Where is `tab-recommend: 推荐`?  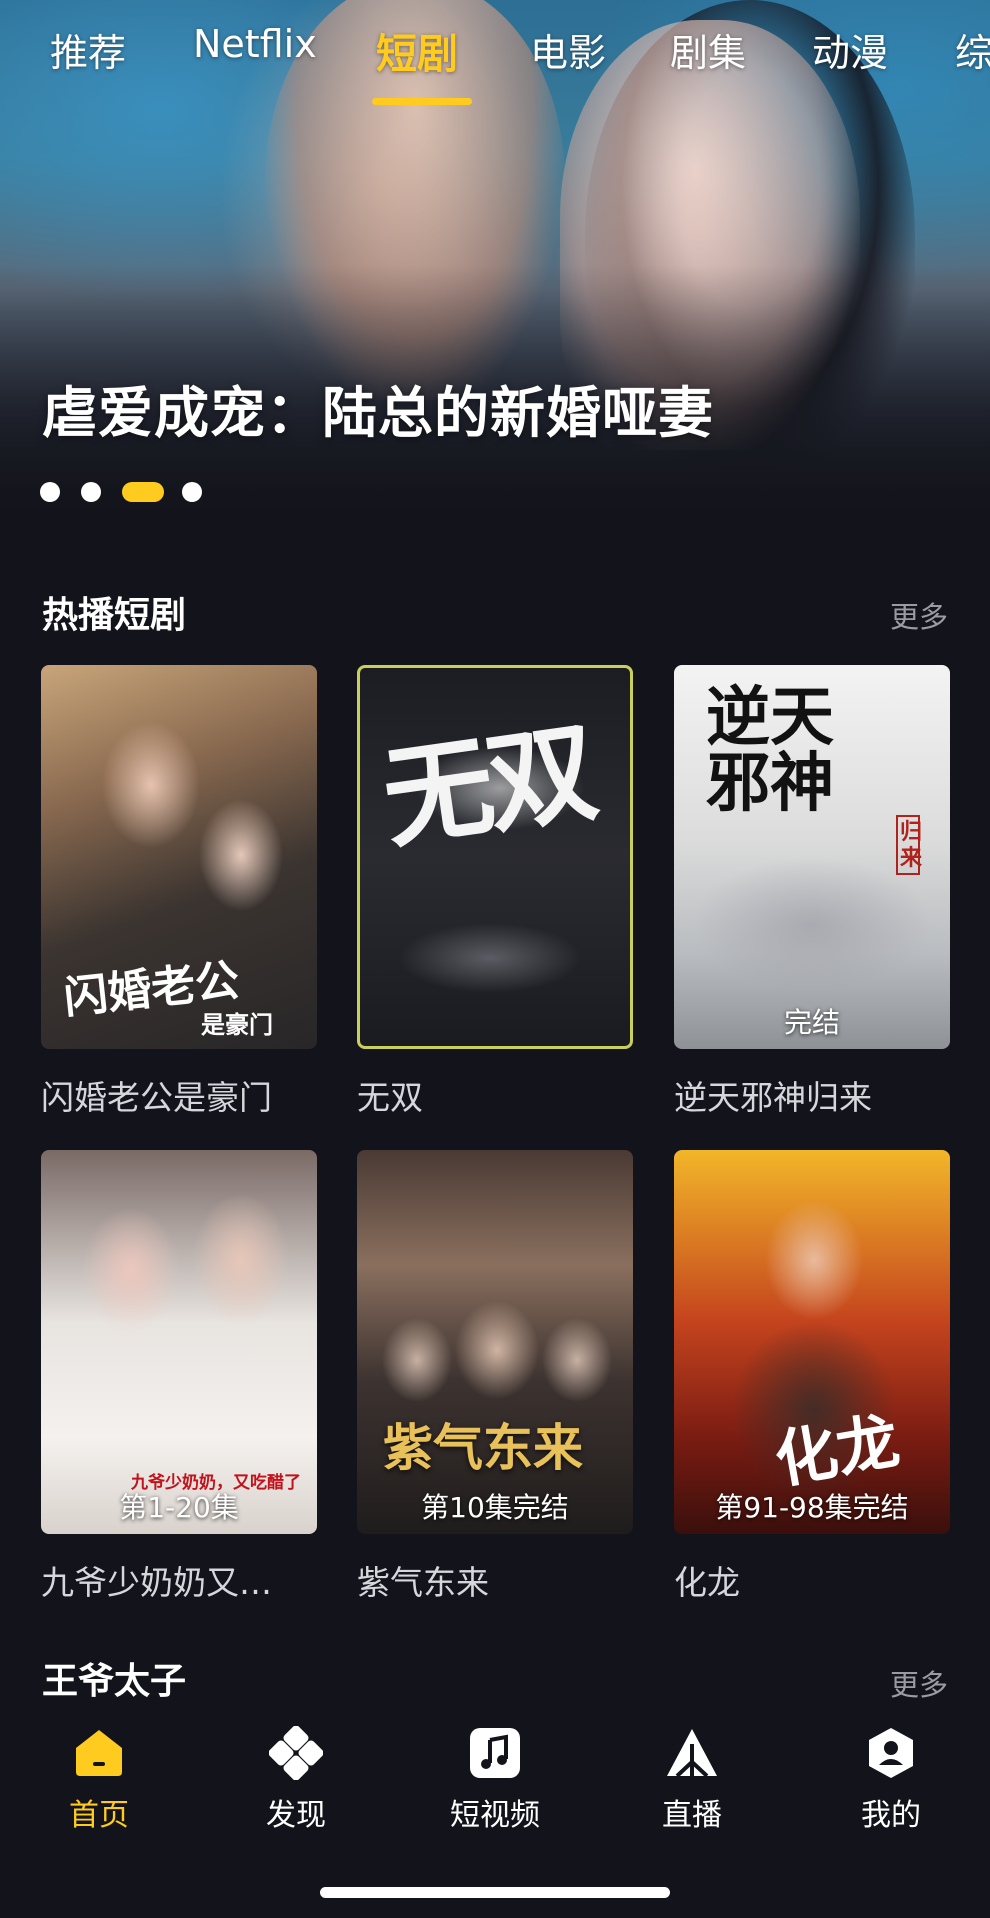 tab-recommend: 推荐 is located at coordinates (88, 49).